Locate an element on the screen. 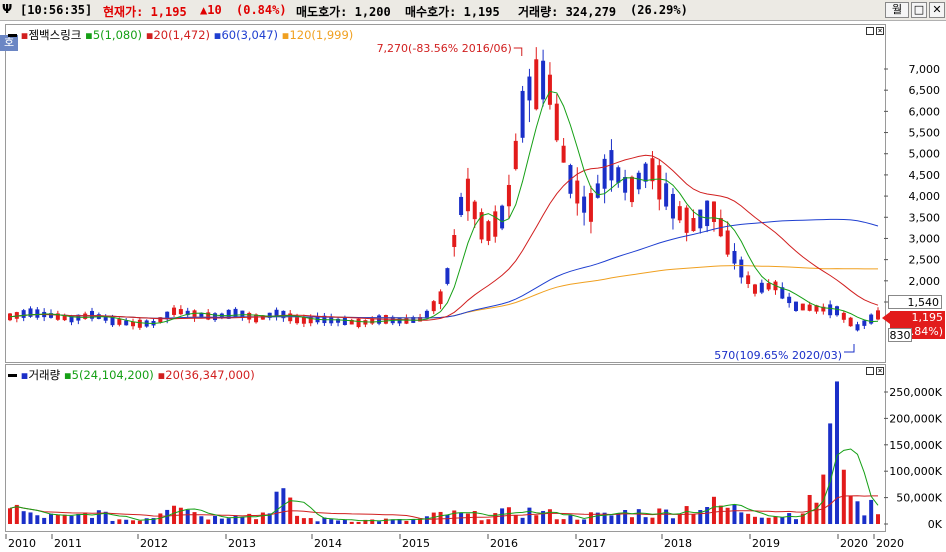  x-tick-label: 2014 is located at coordinates (328, 543).